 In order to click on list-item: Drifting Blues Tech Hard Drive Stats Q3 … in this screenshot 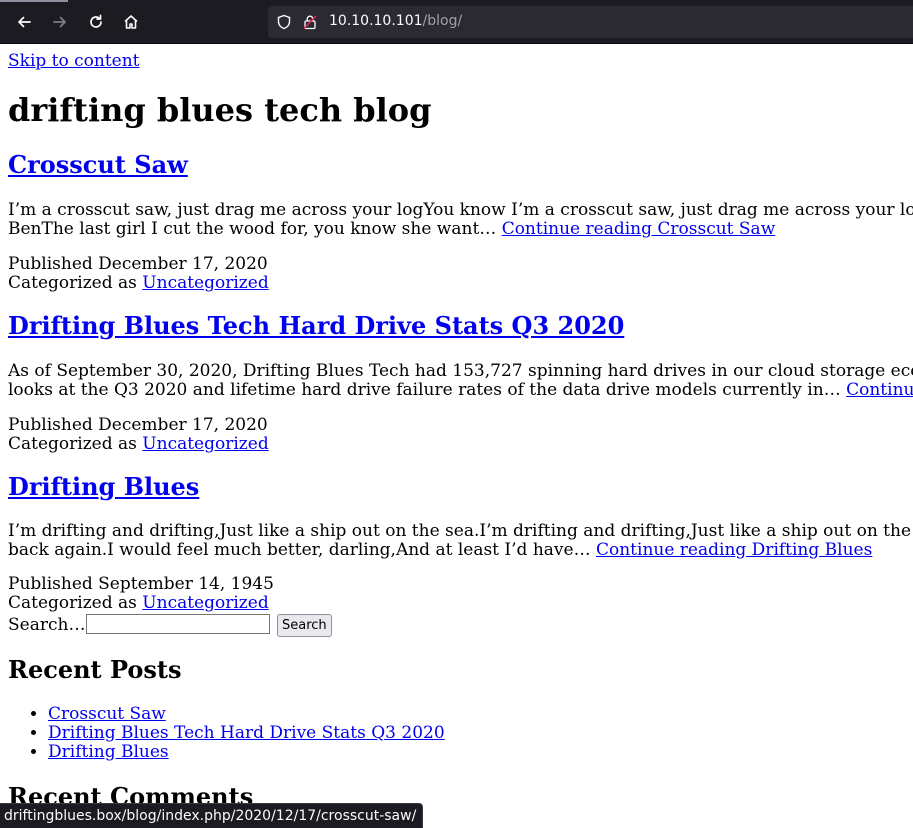, I will do `click(246, 733)`.